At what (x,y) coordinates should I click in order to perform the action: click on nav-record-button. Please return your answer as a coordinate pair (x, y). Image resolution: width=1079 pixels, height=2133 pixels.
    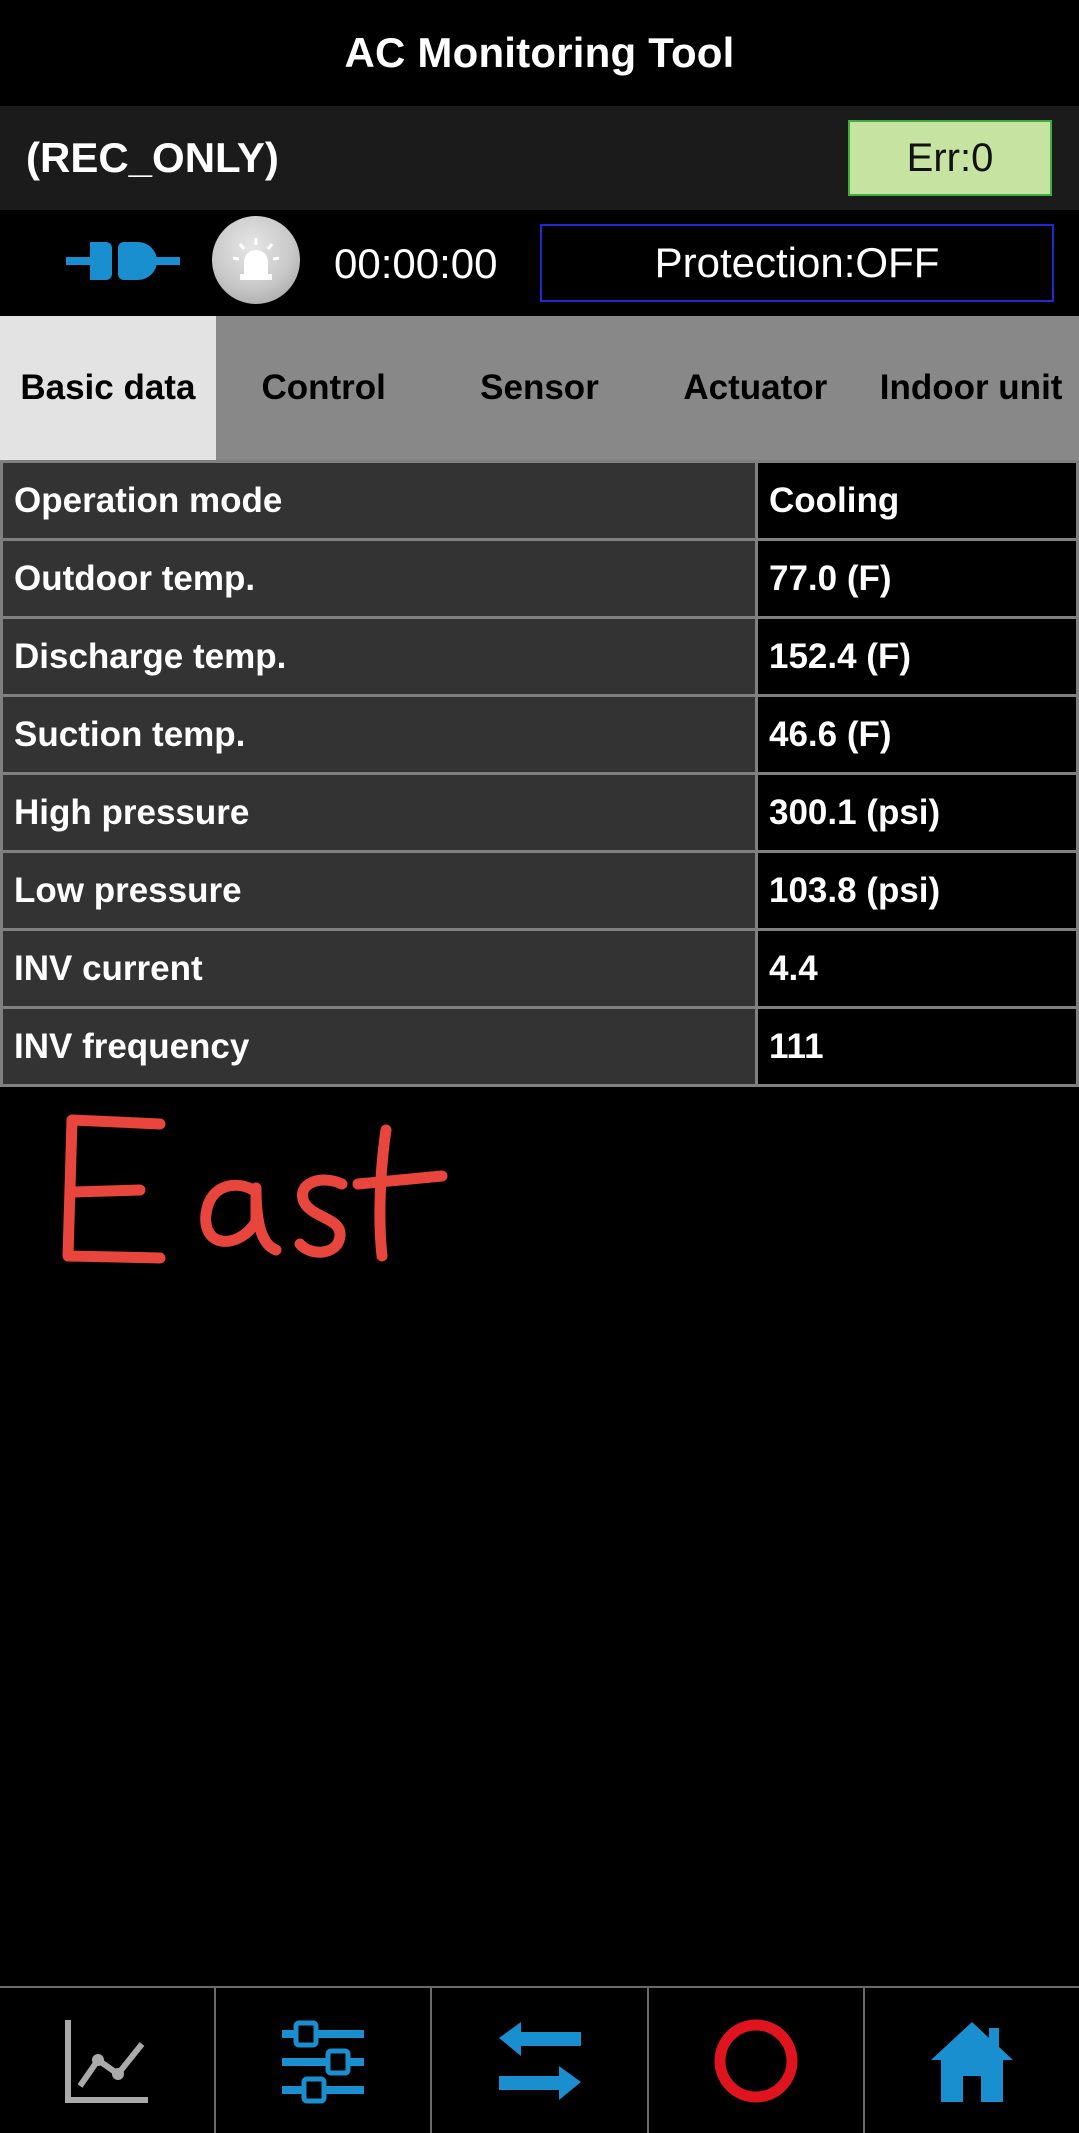
    Looking at the image, I should click on (754, 2060).